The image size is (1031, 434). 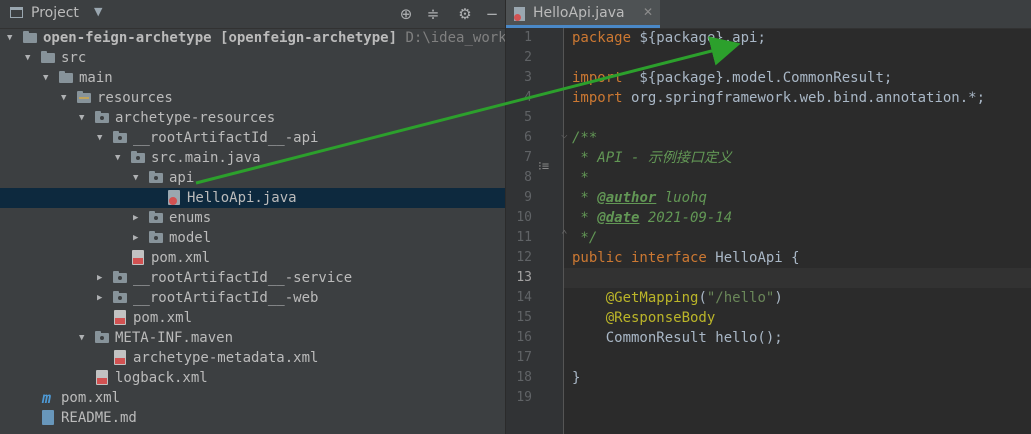 I want to click on collapse-all-icon: ≑, so click(x=433, y=14).